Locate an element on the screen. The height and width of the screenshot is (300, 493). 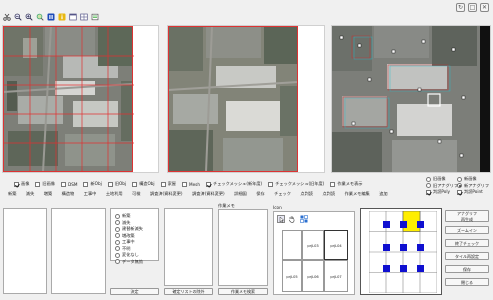
radio-old-image is located at coordinates (428, 179).